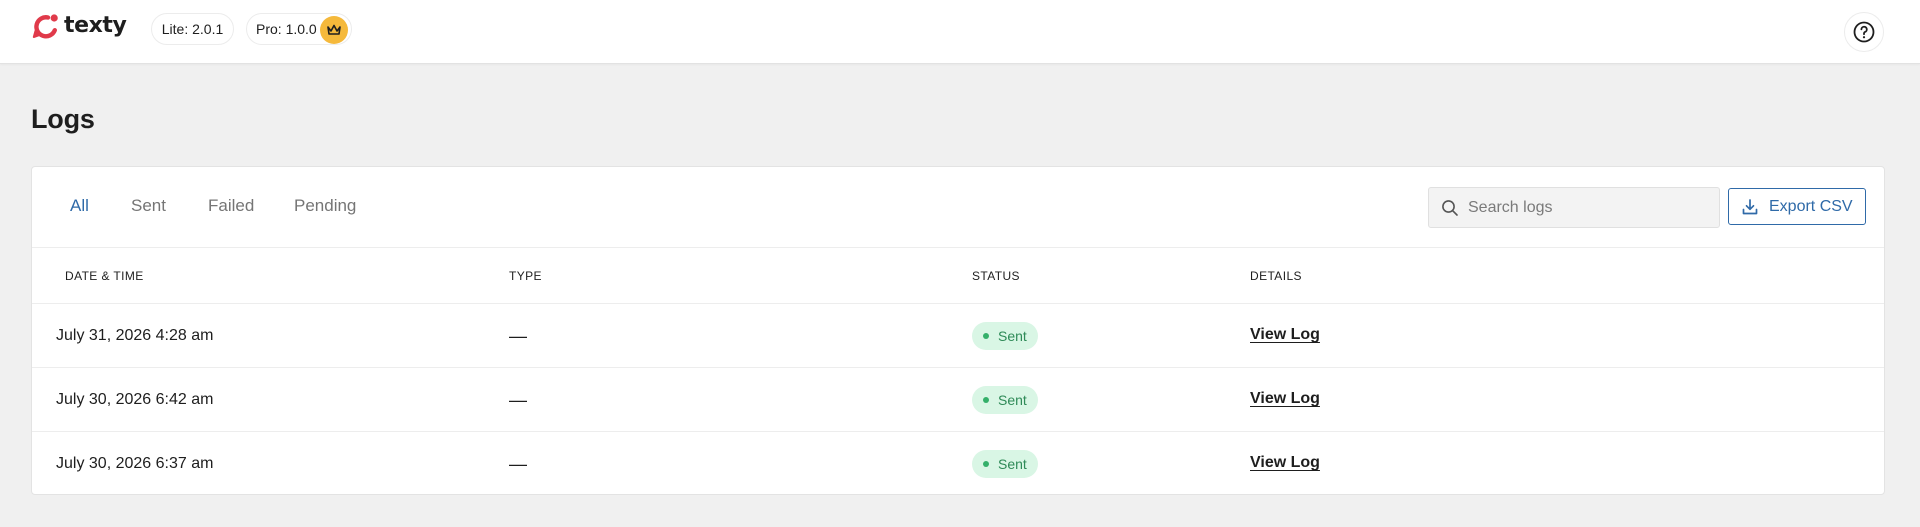 This screenshot has height=527, width=1920. I want to click on tab-sent: Sent, so click(148, 206).